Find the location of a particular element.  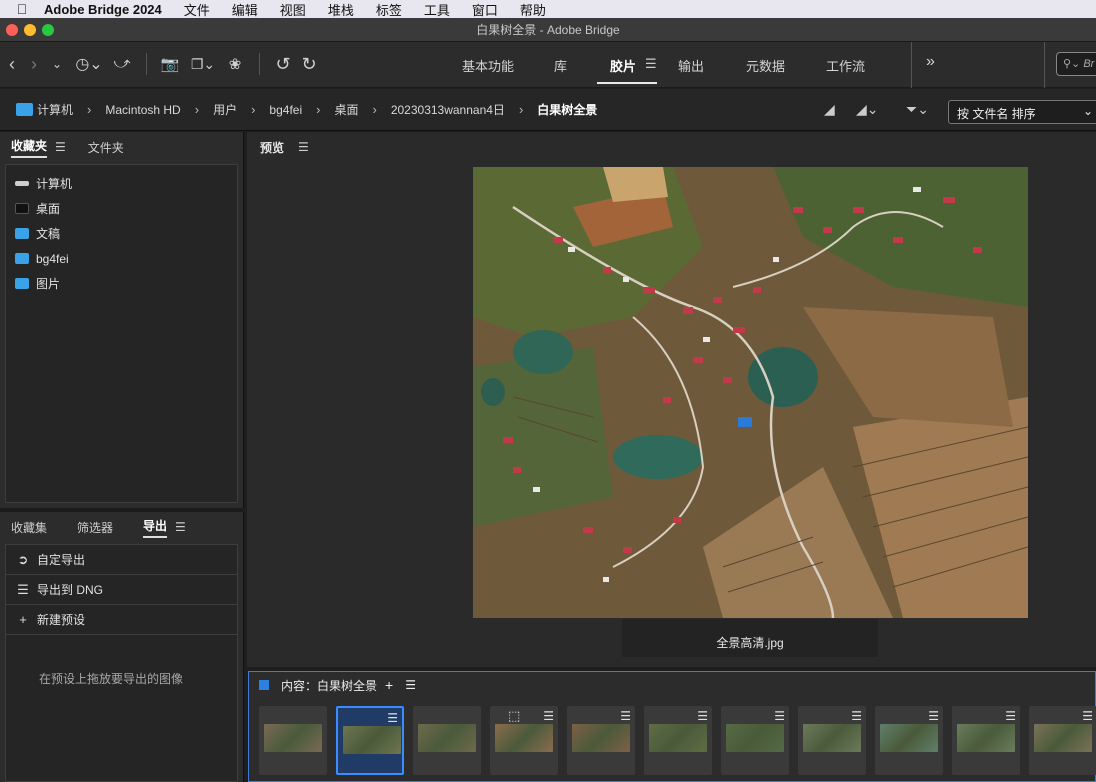

list-icon: ☰ is located at coordinates (23, 589).